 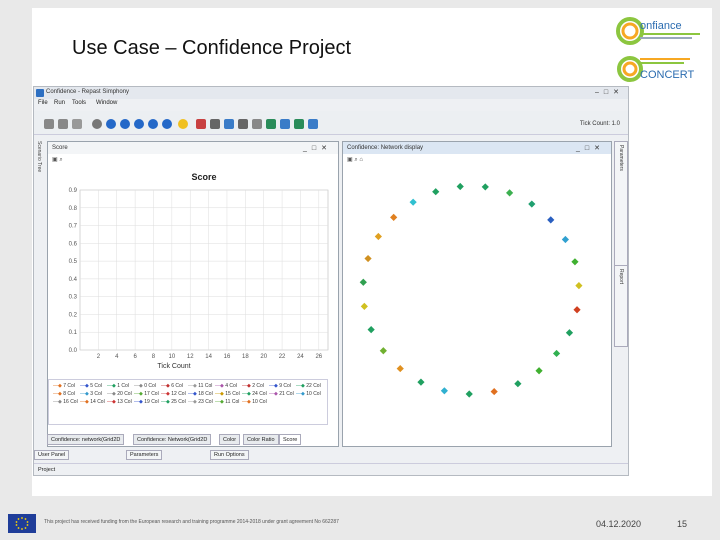 What do you see at coordinates (91, 386) in the screenshot?
I see `legend-entry: —◆ 5 Col` at bounding box center [91, 386].